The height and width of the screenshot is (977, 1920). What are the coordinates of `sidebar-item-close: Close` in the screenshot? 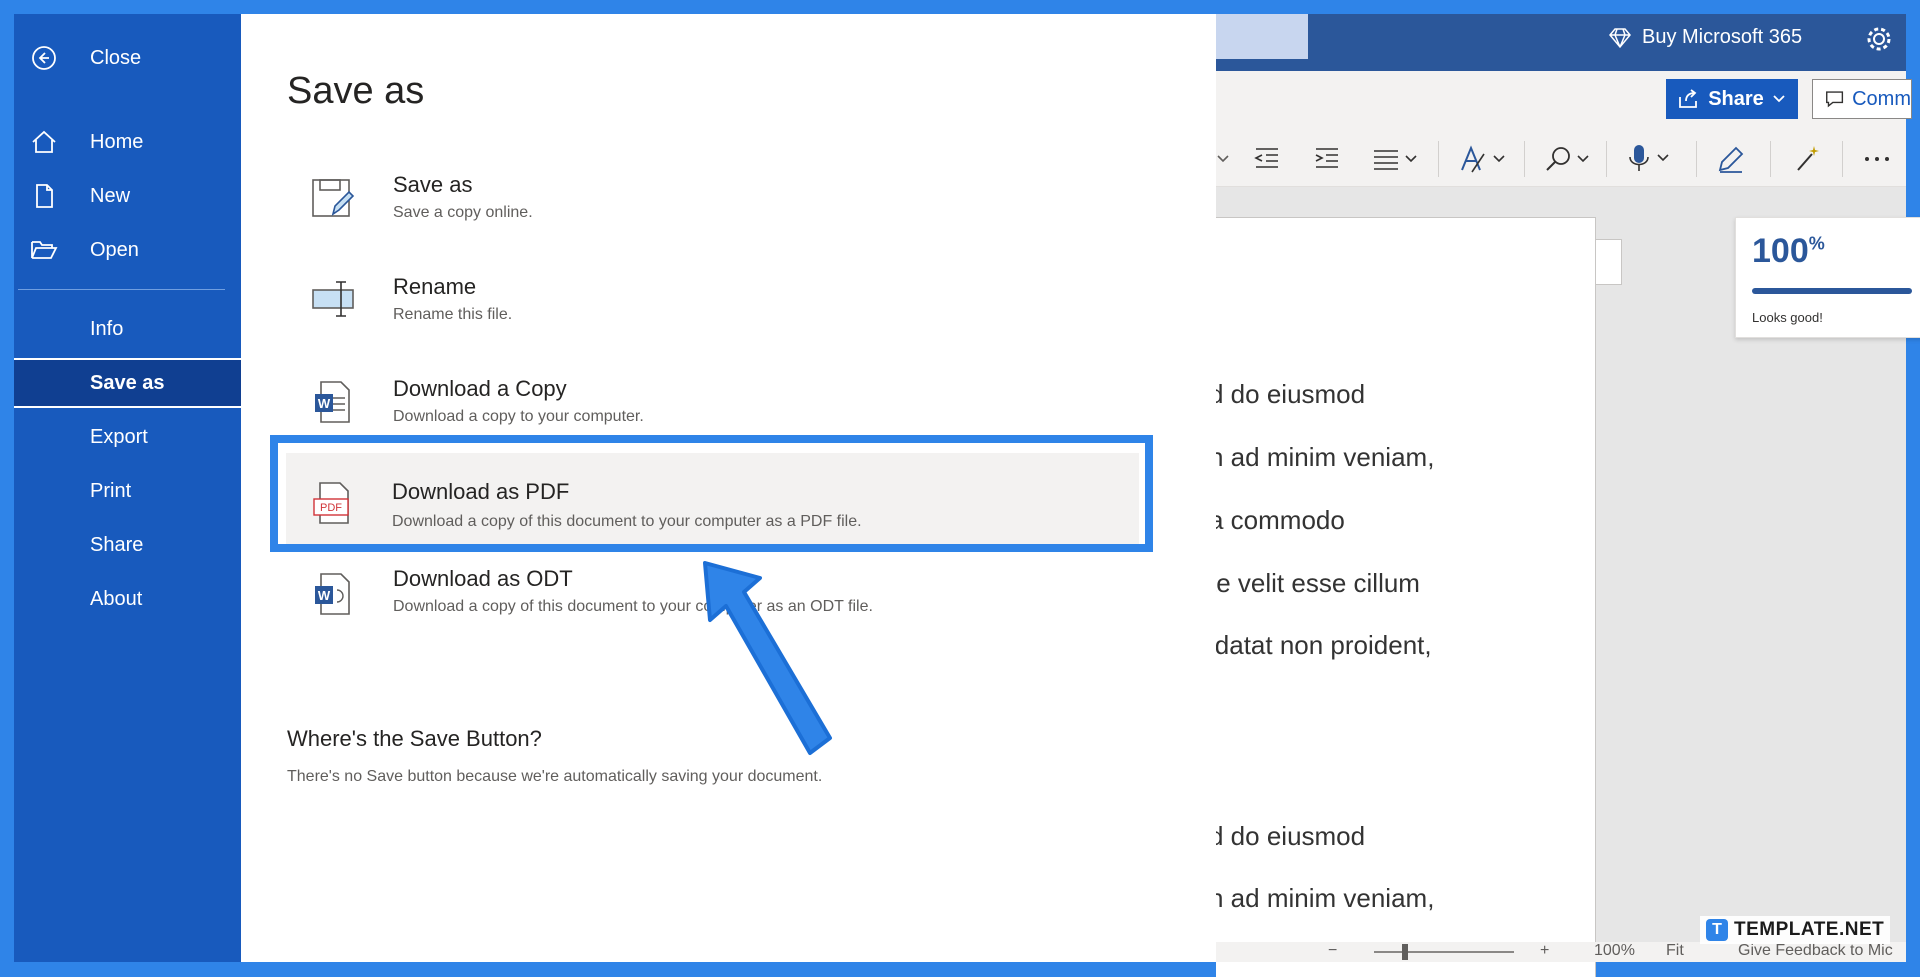 It's located at (127, 58).